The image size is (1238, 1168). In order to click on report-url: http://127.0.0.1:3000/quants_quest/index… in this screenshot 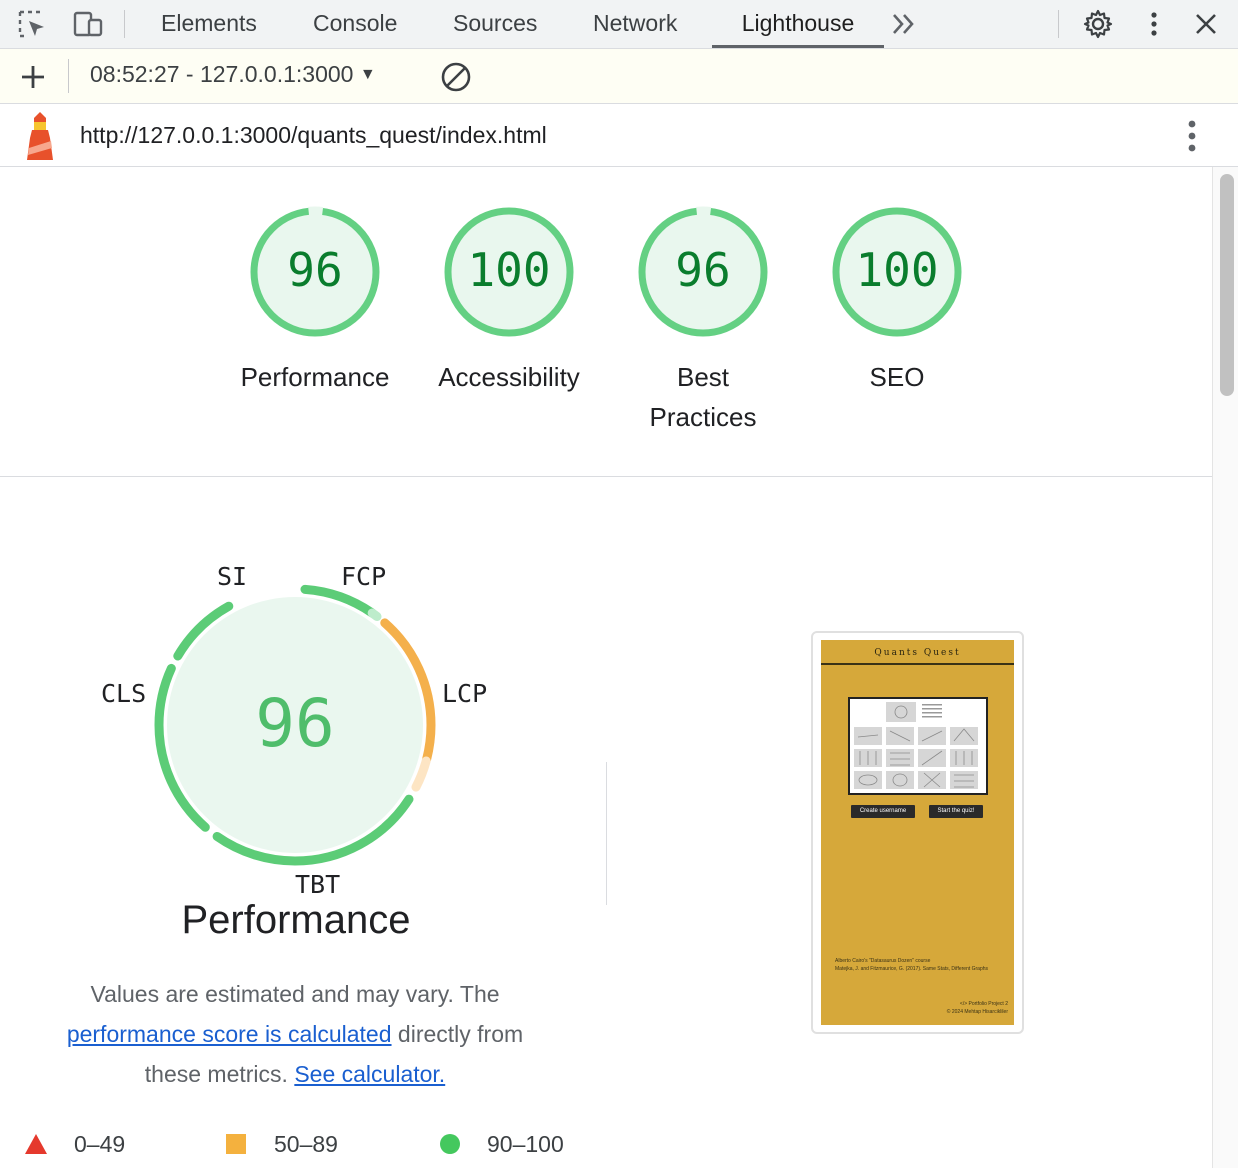, I will do `click(313, 135)`.